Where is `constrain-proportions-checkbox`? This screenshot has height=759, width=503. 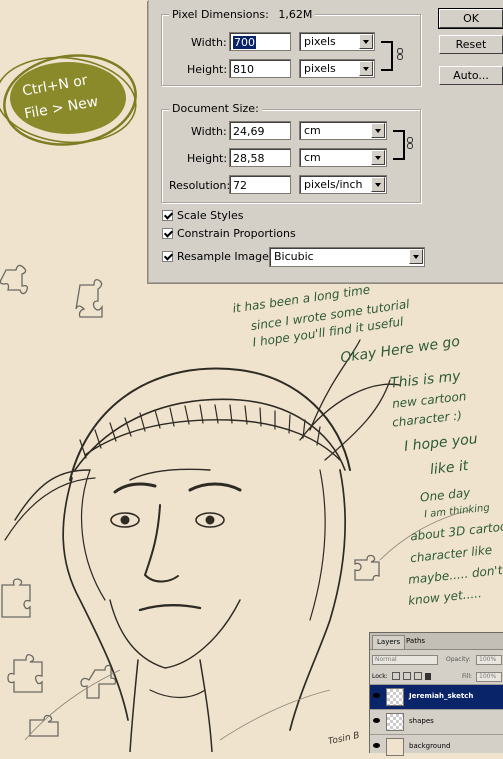
constrain-proportions-checkbox is located at coordinates (167, 233).